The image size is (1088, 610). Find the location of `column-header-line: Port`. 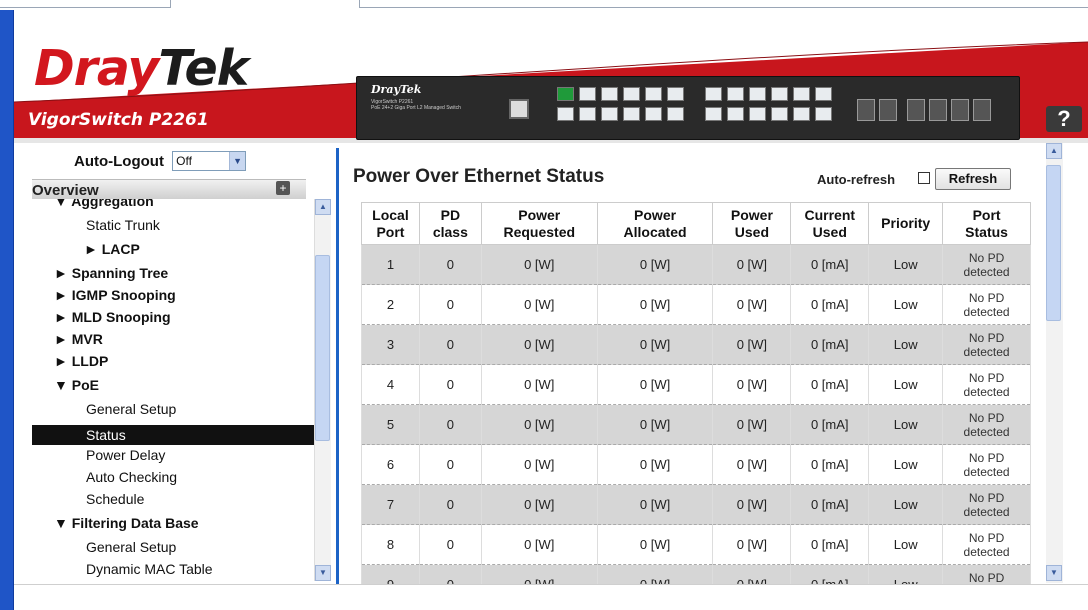

column-header-line: Port is located at coordinates (986, 214).